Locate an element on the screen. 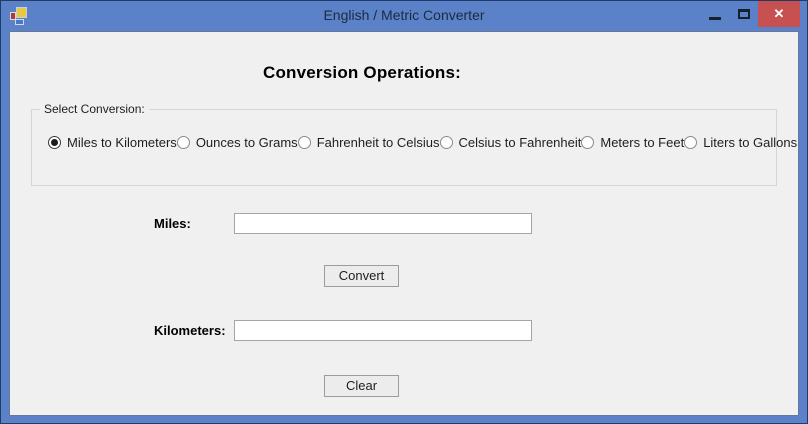 Image resolution: width=808 pixels, height=424 pixels. minimize-icon is located at coordinates (715, 18).